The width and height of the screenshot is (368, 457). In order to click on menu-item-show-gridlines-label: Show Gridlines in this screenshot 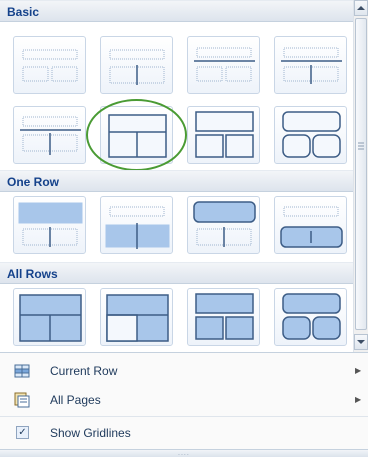, I will do `click(90, 433)`.